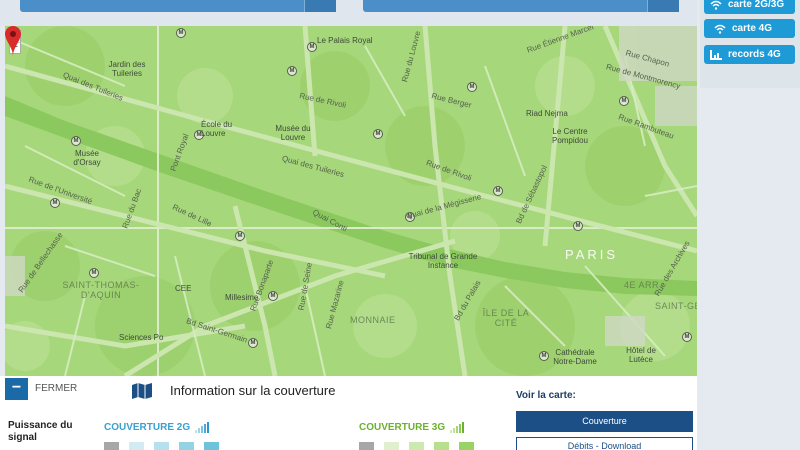 Image resolution: width=800 pixels, height=450 pixels. I want to click on legend-3g-swatches, so click(416, 446).